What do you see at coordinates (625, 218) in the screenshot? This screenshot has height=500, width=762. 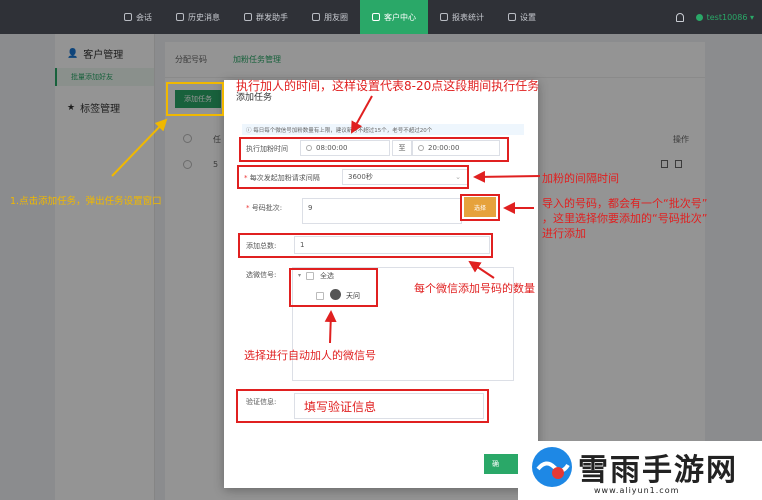 I see `annotation-batch-2: ，这里选择你要添加的“号码批次”` at bounding box center [625, 218].